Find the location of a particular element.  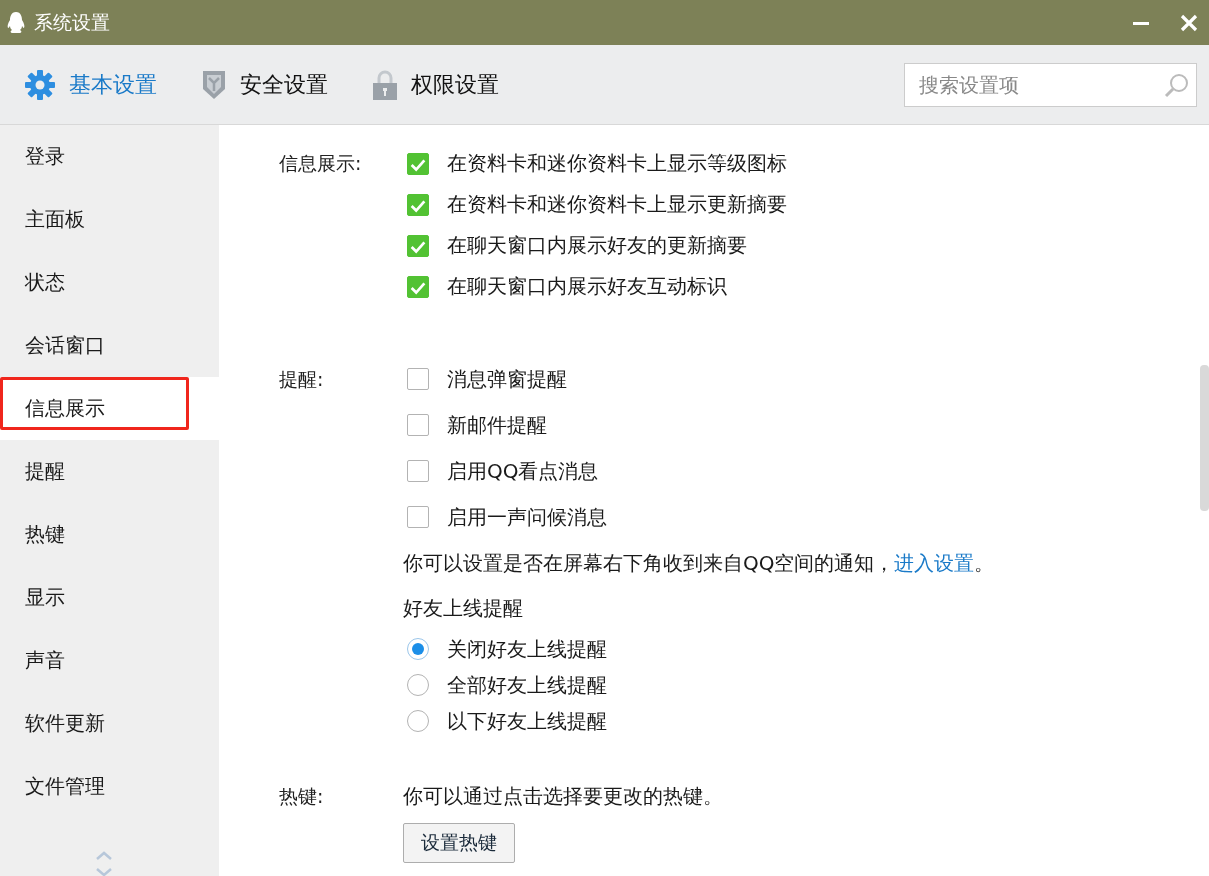

tab: 权限设置 is located at coordinates (435, 84).